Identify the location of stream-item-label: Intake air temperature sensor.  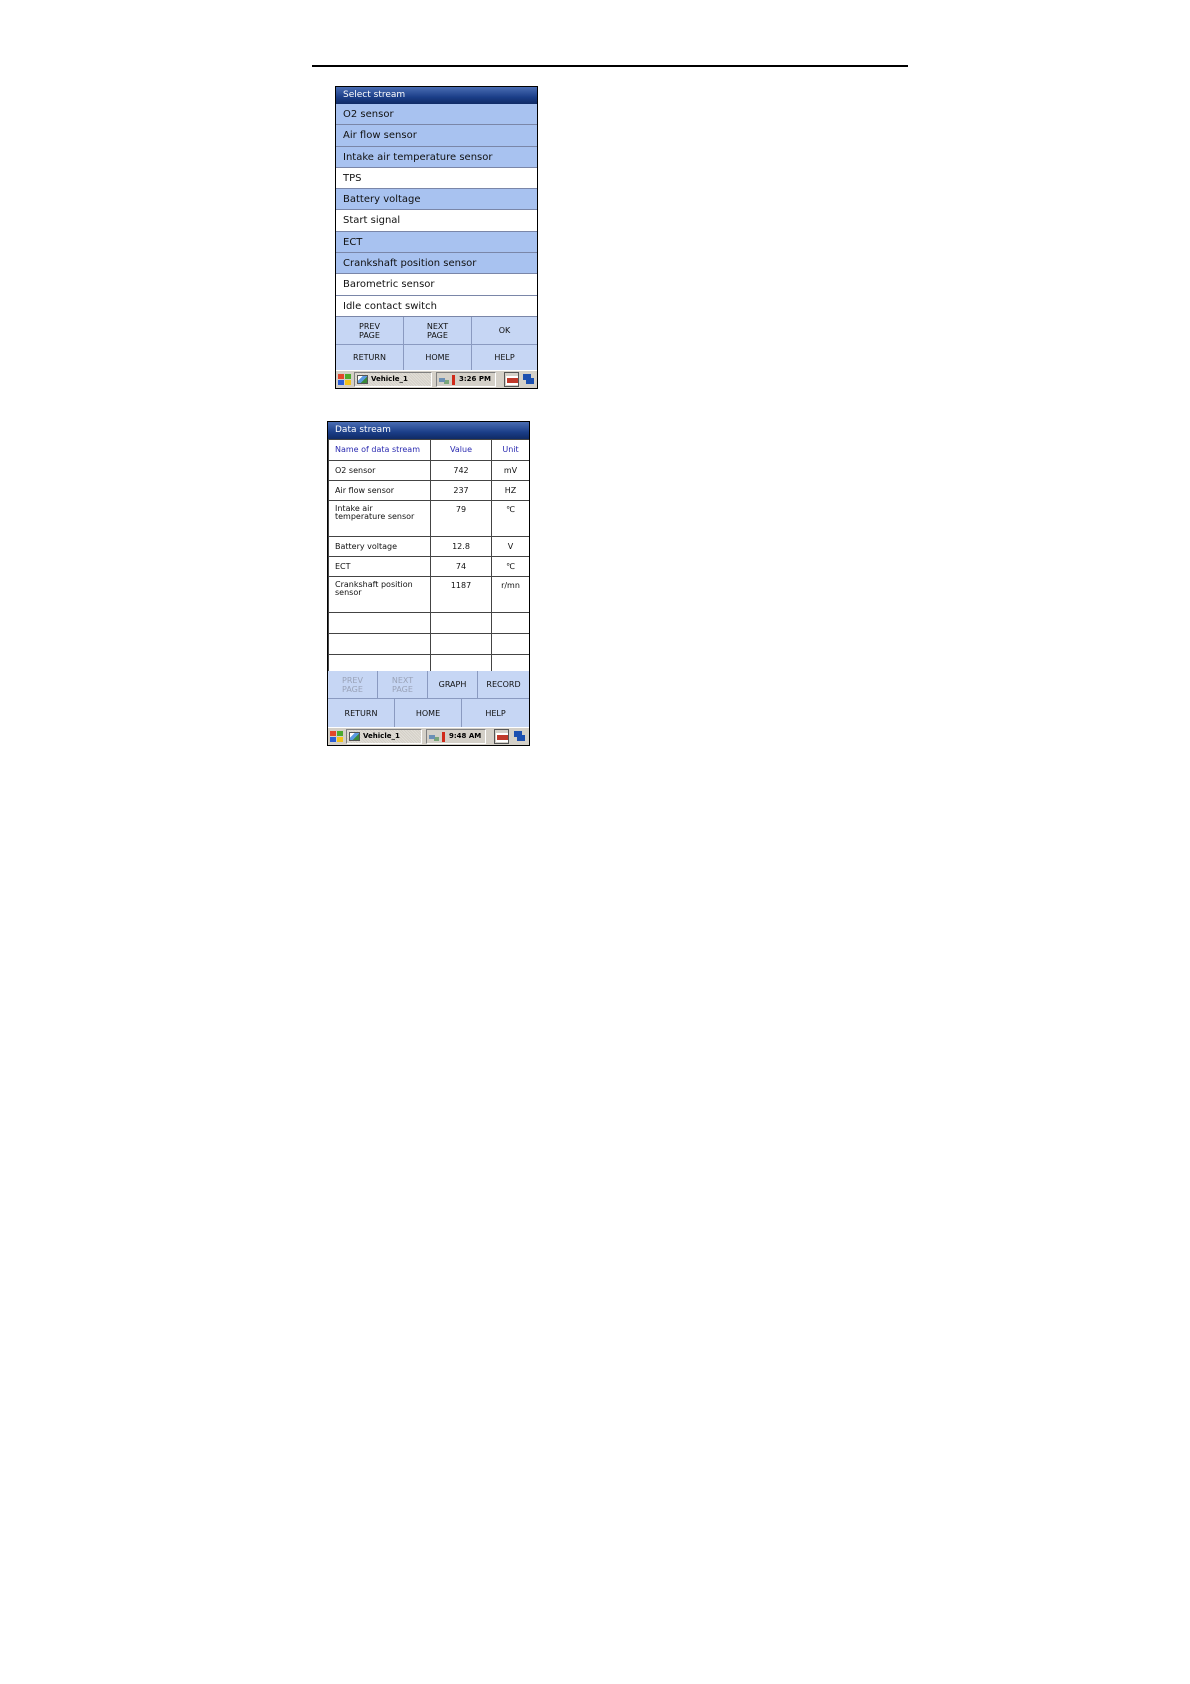
(418, 157).